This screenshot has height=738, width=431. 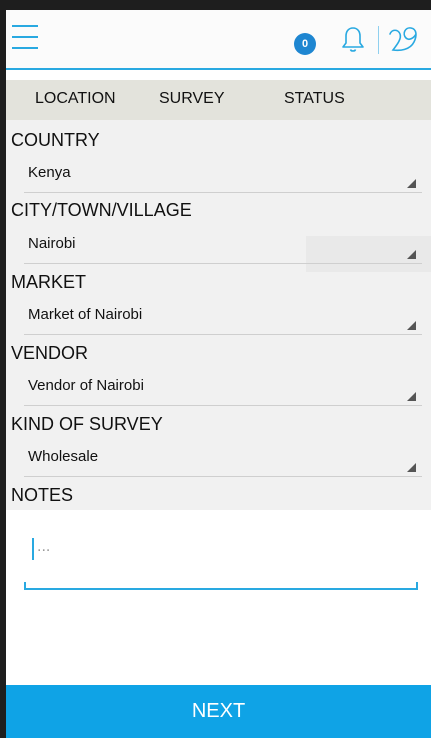 I want to click on toolbar-divider, so click(x=378, y=40).